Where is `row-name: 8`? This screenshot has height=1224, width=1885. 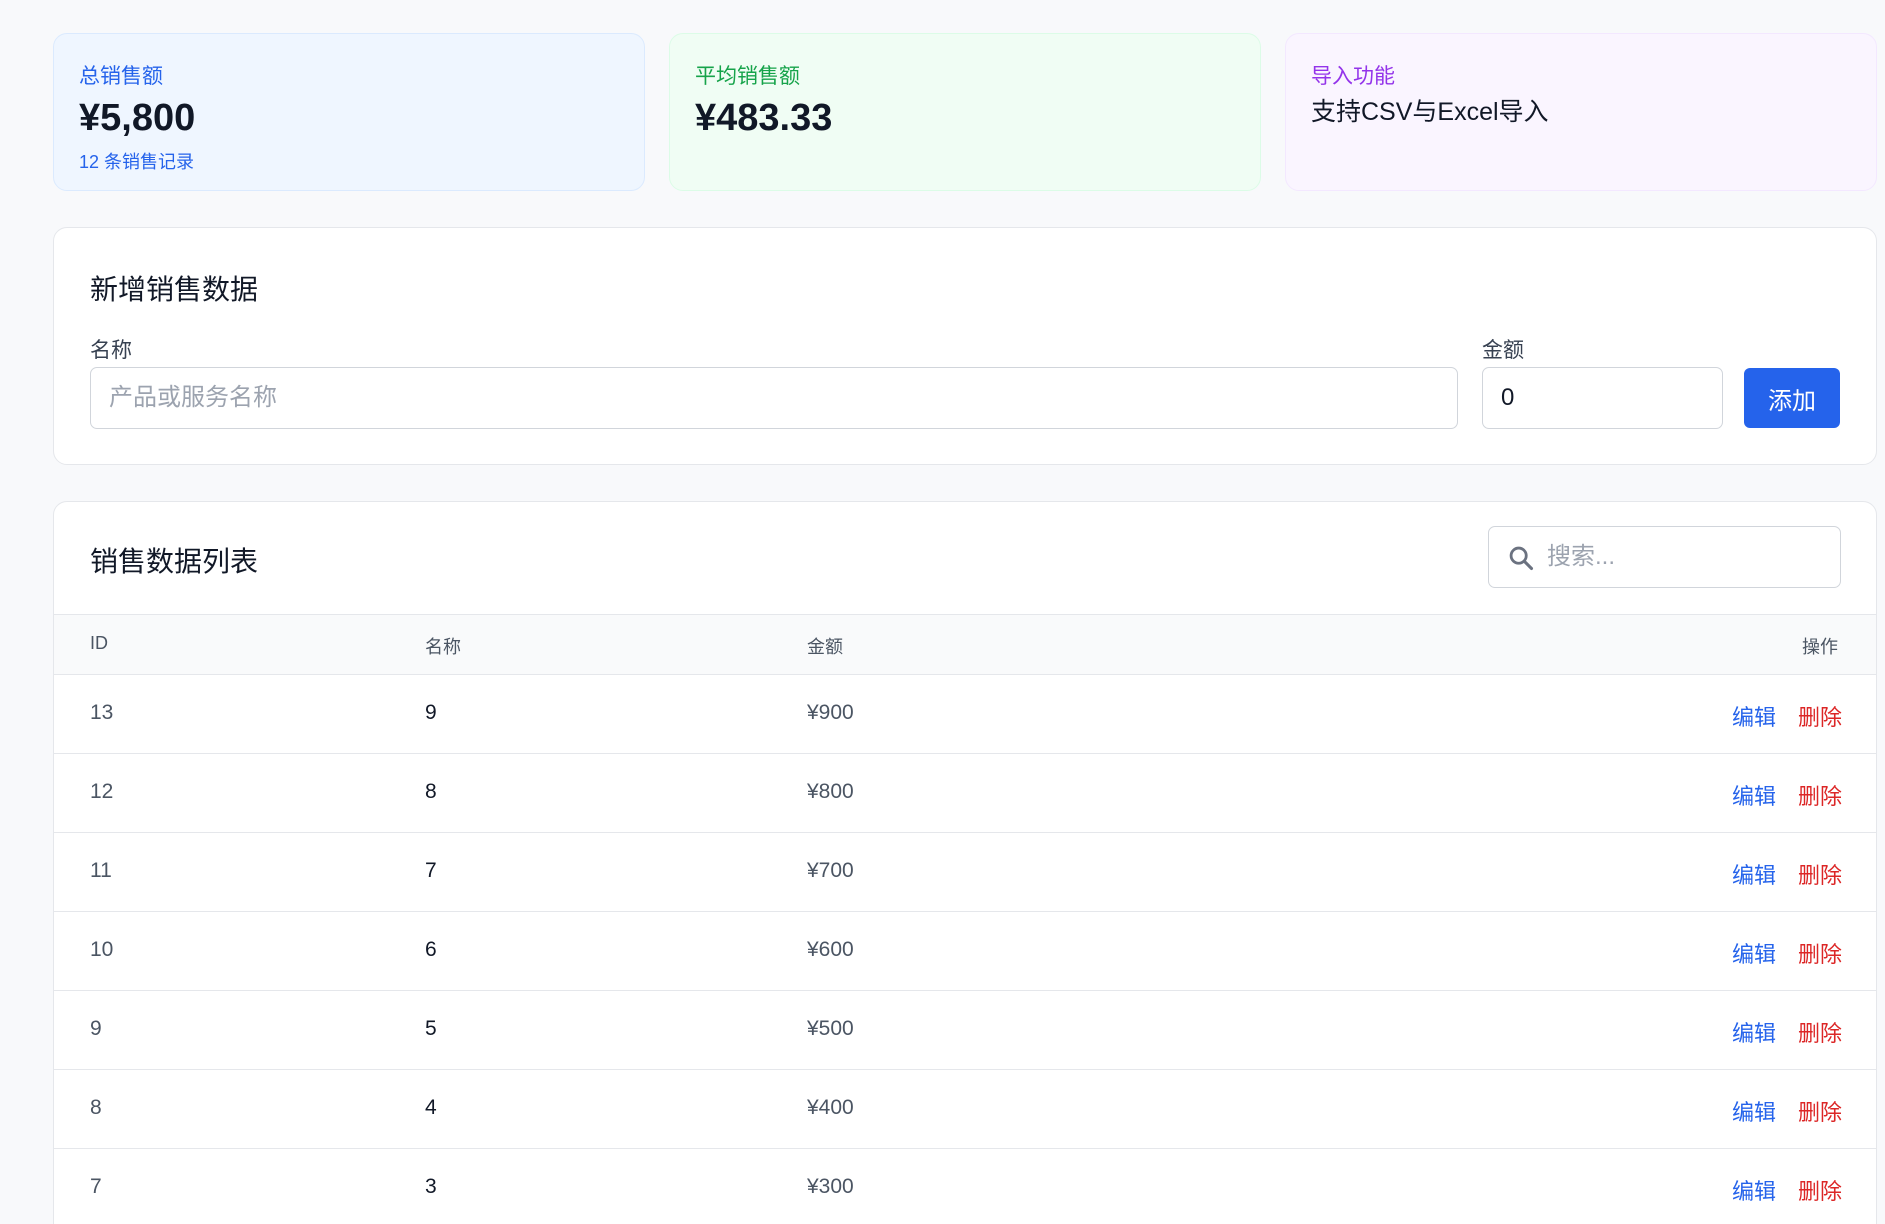 row-name: 8 is located at coordinates (431, 791).